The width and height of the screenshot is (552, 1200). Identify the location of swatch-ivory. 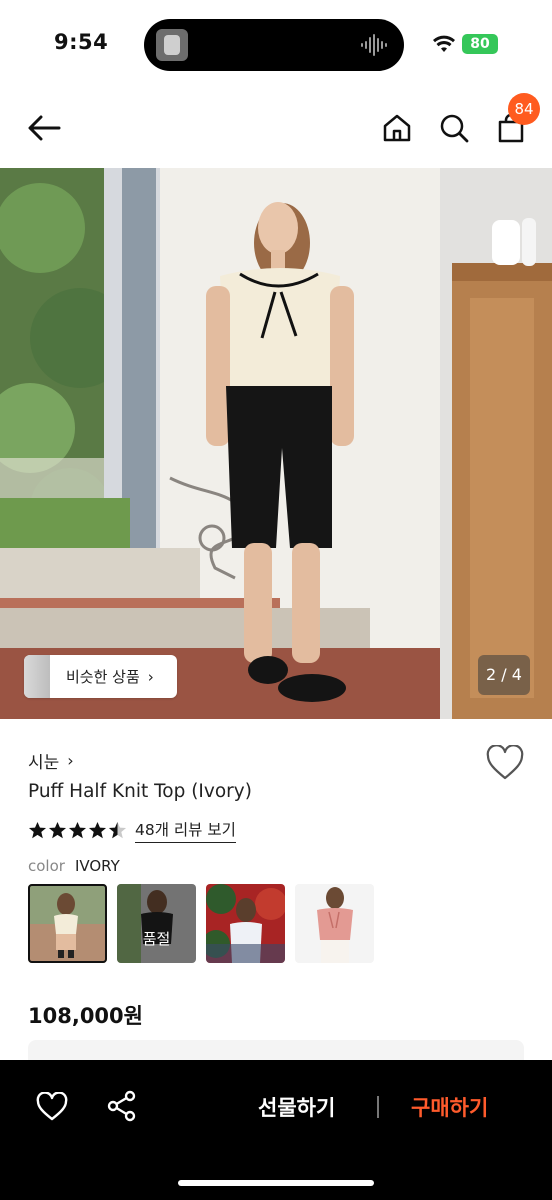
(67, 923).